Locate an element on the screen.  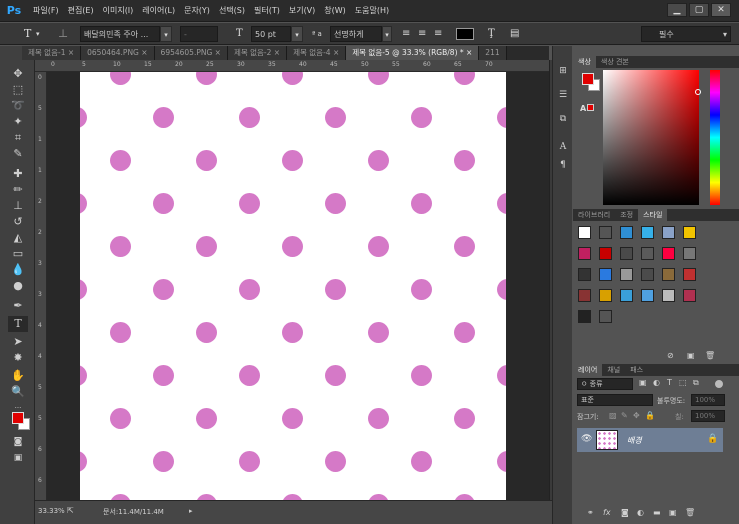
color-panel-foreground is located at coordinates (588, 79).